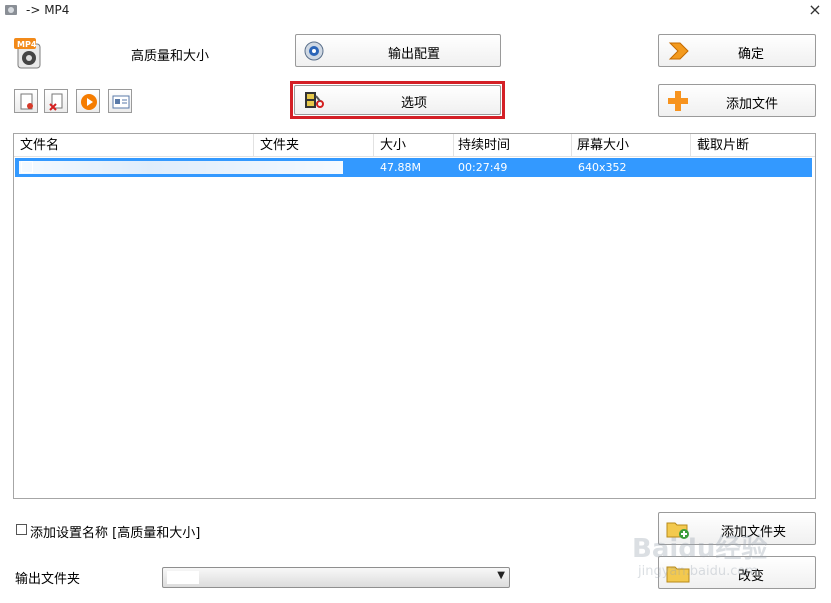 The image size is (831, 603). I want to click on add-name-label: 添加设置名称 [高质量和大小], so click(115, 533).